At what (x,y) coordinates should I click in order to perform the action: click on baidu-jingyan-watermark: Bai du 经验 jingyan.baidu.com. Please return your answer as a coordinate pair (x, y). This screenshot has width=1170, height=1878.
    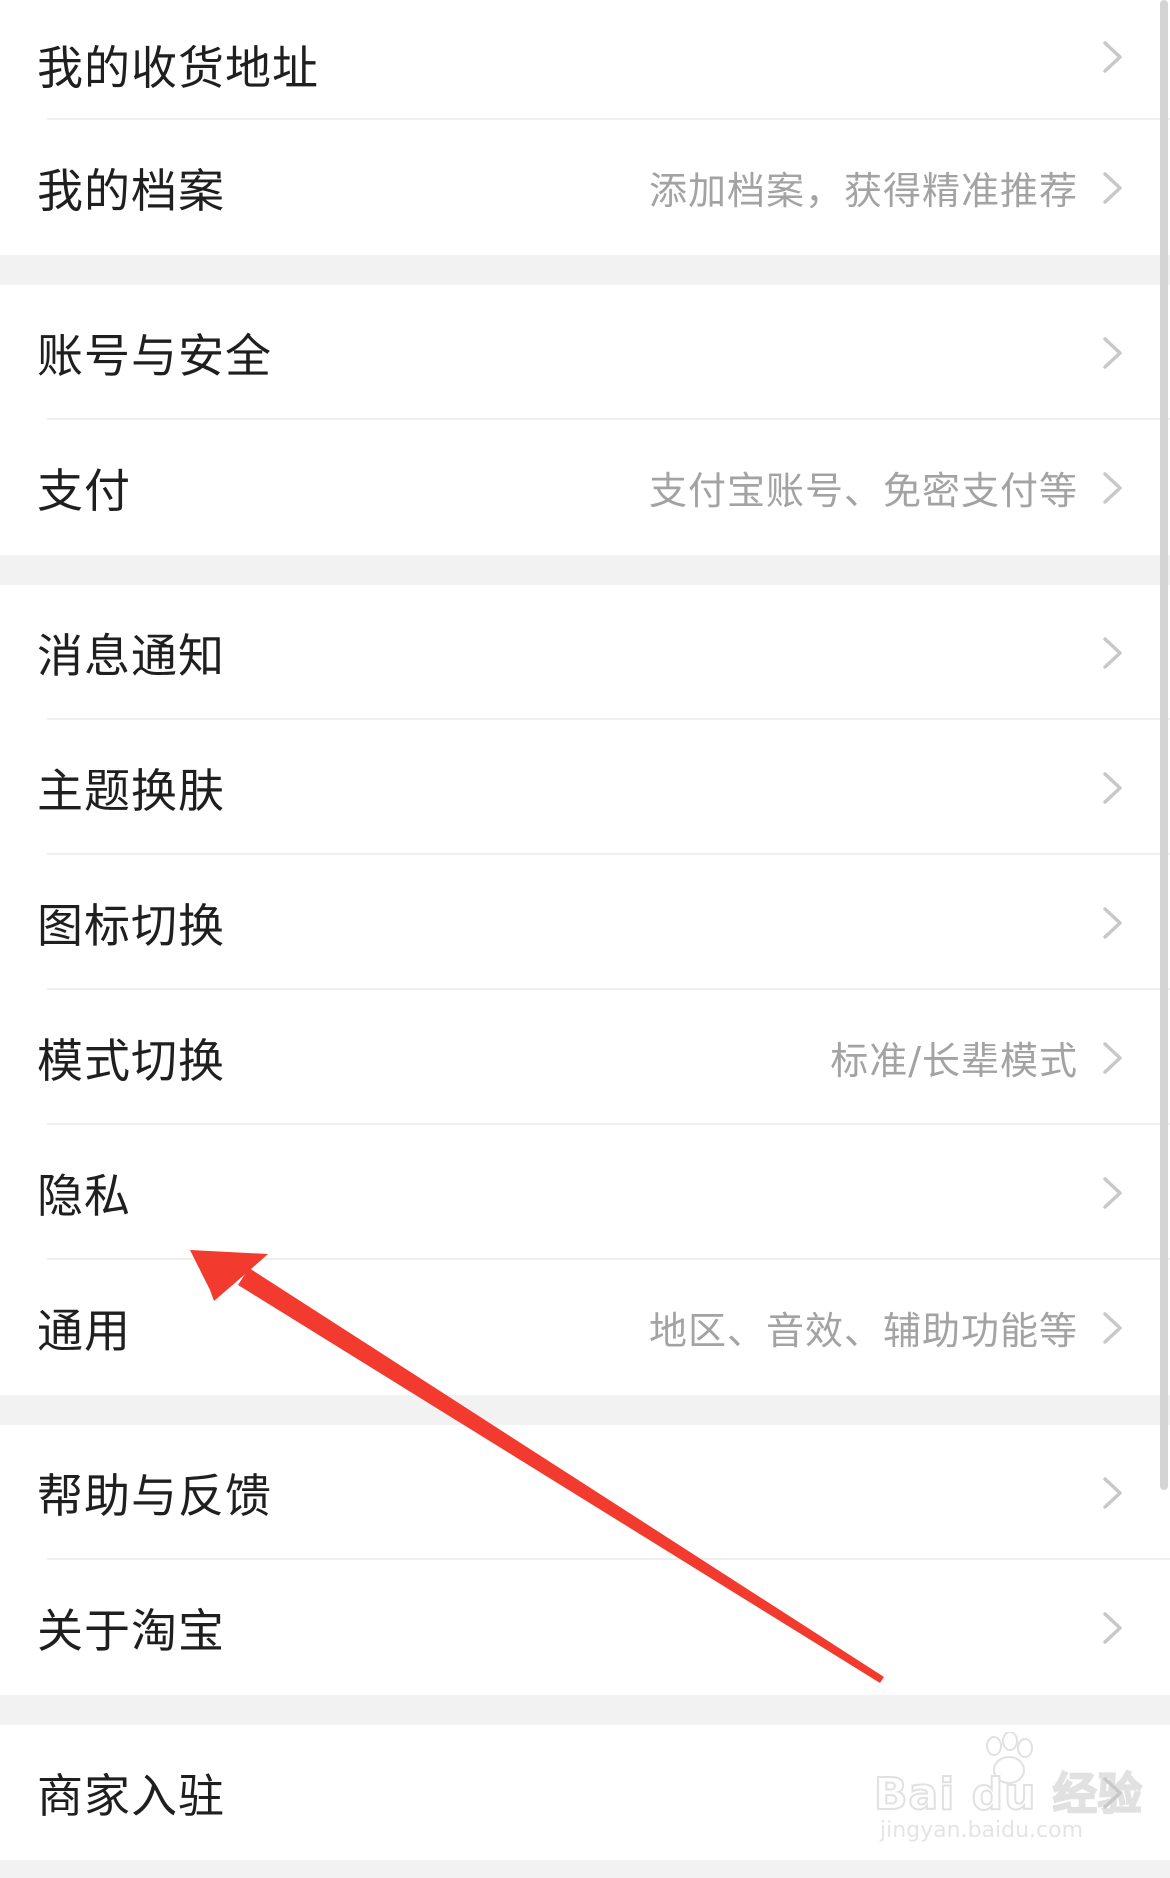
    Looking at the image, I should click on (1008, 1791).